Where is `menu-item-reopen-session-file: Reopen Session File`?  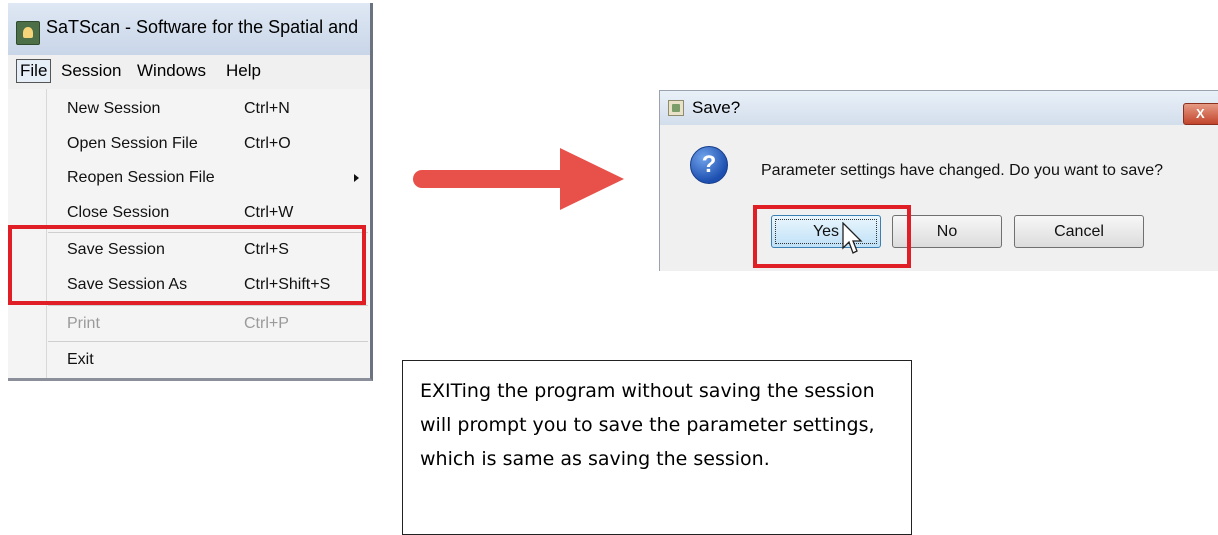 menu-item-reopen-session-file: Reopen Session File is located at coordinates (189, 178).